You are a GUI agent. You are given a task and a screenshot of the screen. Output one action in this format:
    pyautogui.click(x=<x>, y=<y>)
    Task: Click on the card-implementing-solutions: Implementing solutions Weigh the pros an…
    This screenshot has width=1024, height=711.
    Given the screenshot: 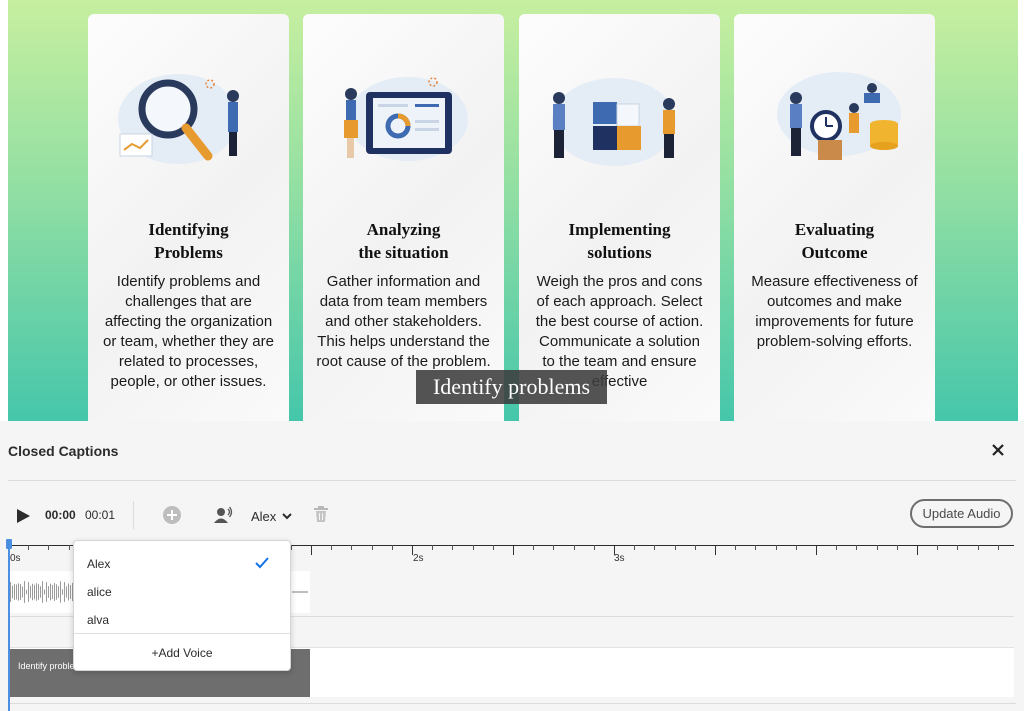 What is the action you would take?
    pyautogui.click(x=619, y=217)
    